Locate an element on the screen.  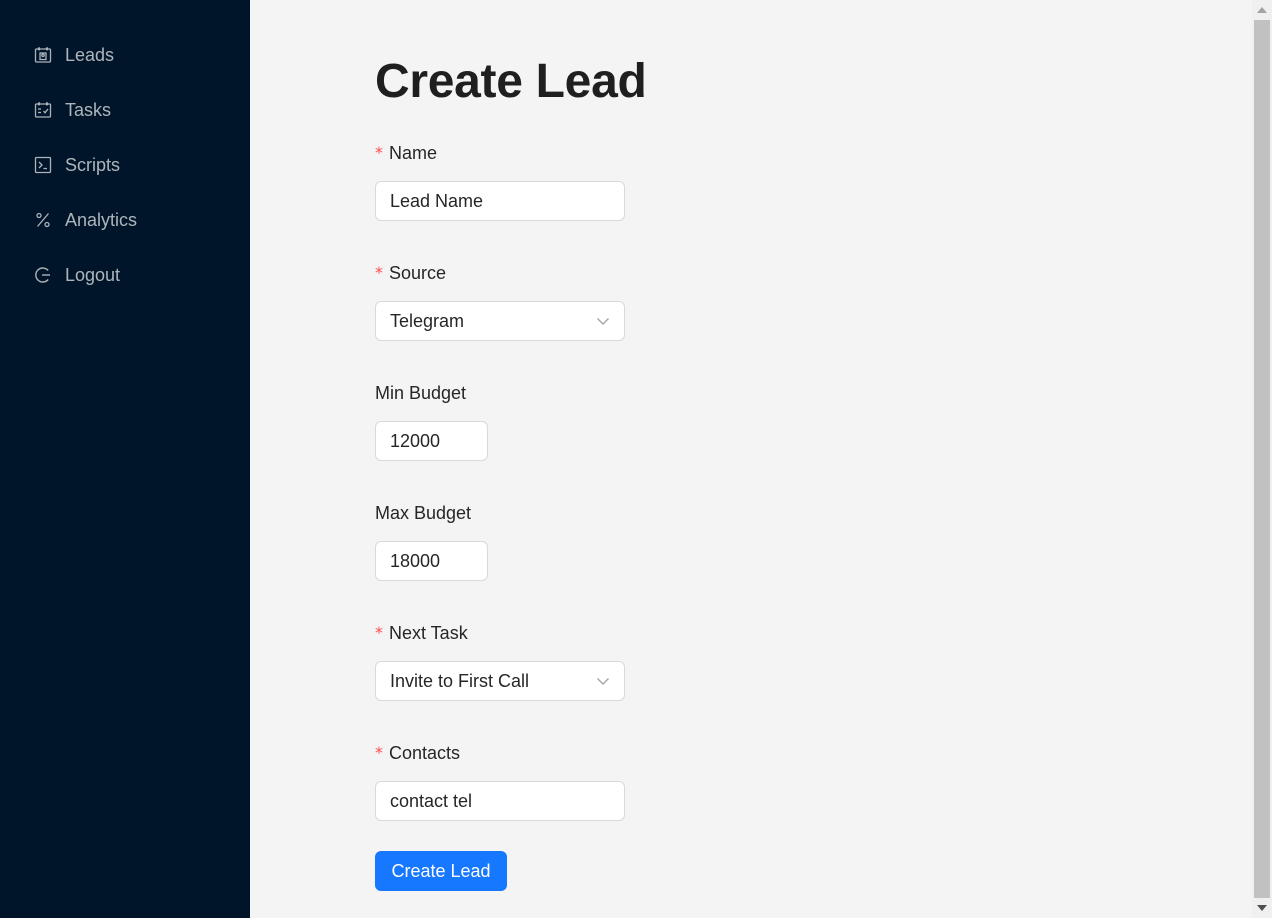
max-budget-label-text: Max Budget is located at coordinates (423, 513).